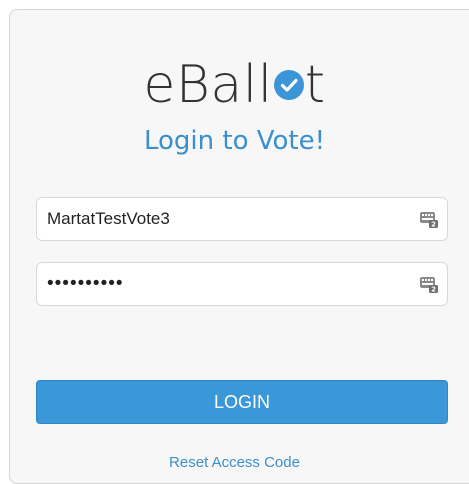  I want to click on password-field: 2, so click(242, 284).